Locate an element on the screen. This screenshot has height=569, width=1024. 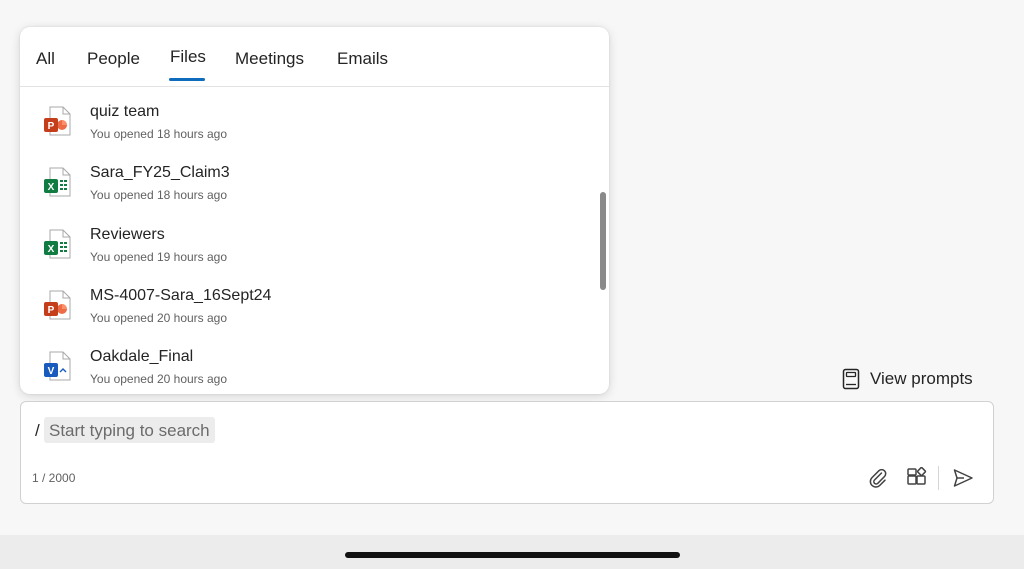
notebook-icon is located at coordinates (851, 379).